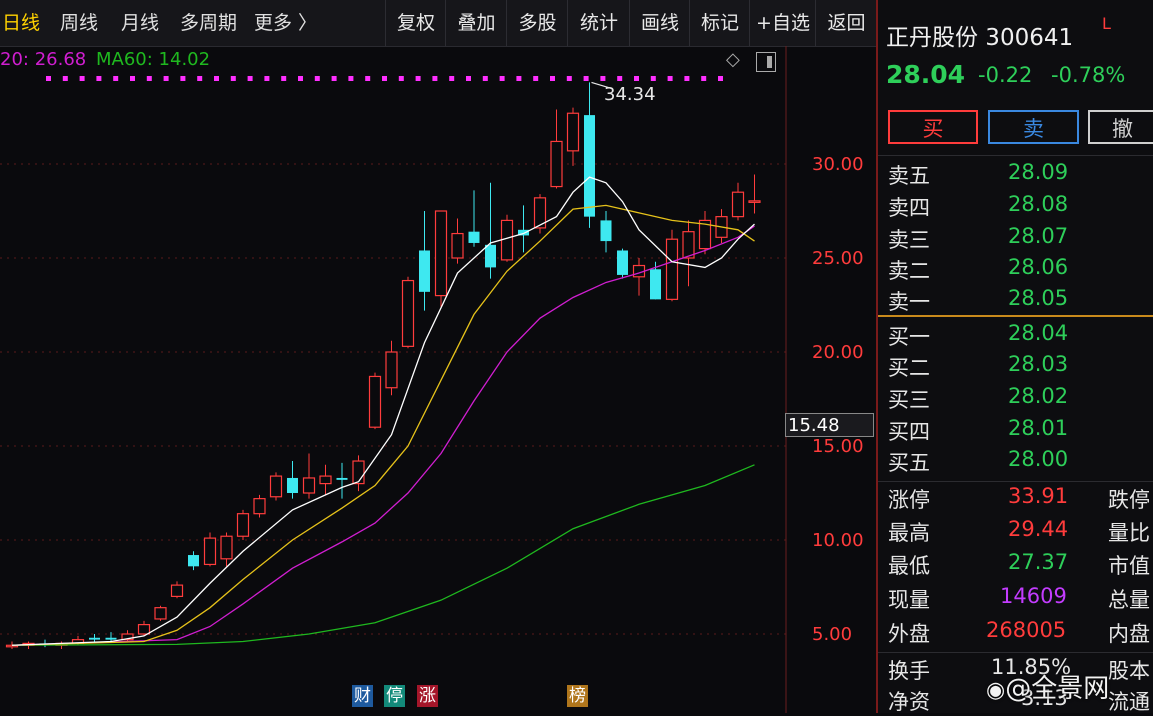  Describe the element at coordinates (1005, 75) in the screenshot. I see `price-change: -0.22` at that location.